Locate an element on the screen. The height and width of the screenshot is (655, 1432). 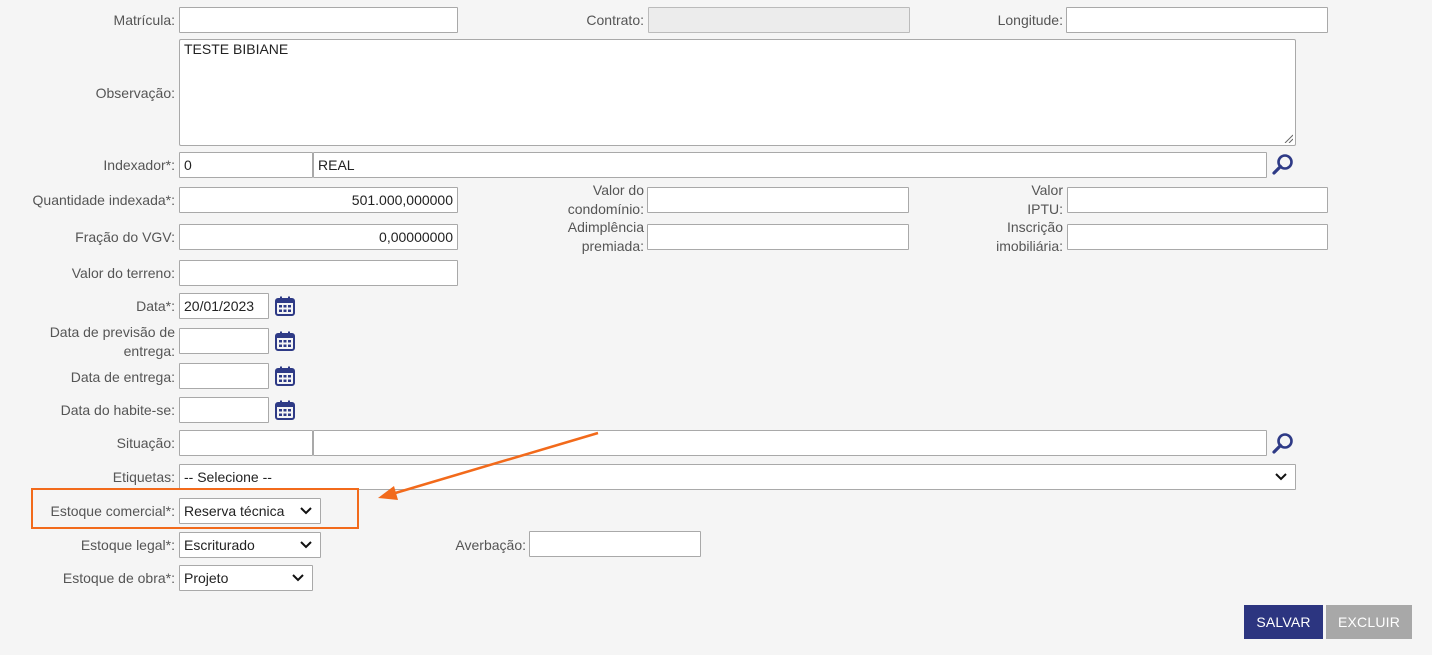
save-button: SALVAR is located at coordinates (1283, 622).